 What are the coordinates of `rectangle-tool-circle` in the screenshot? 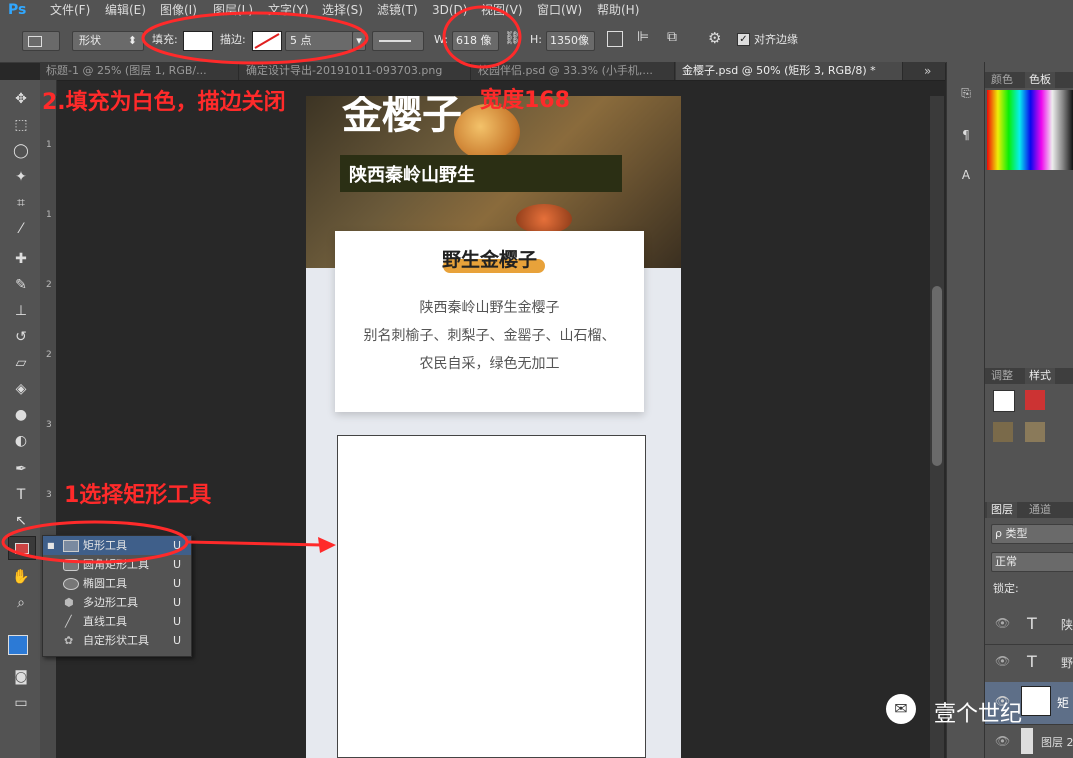 It's located at (95, 542).